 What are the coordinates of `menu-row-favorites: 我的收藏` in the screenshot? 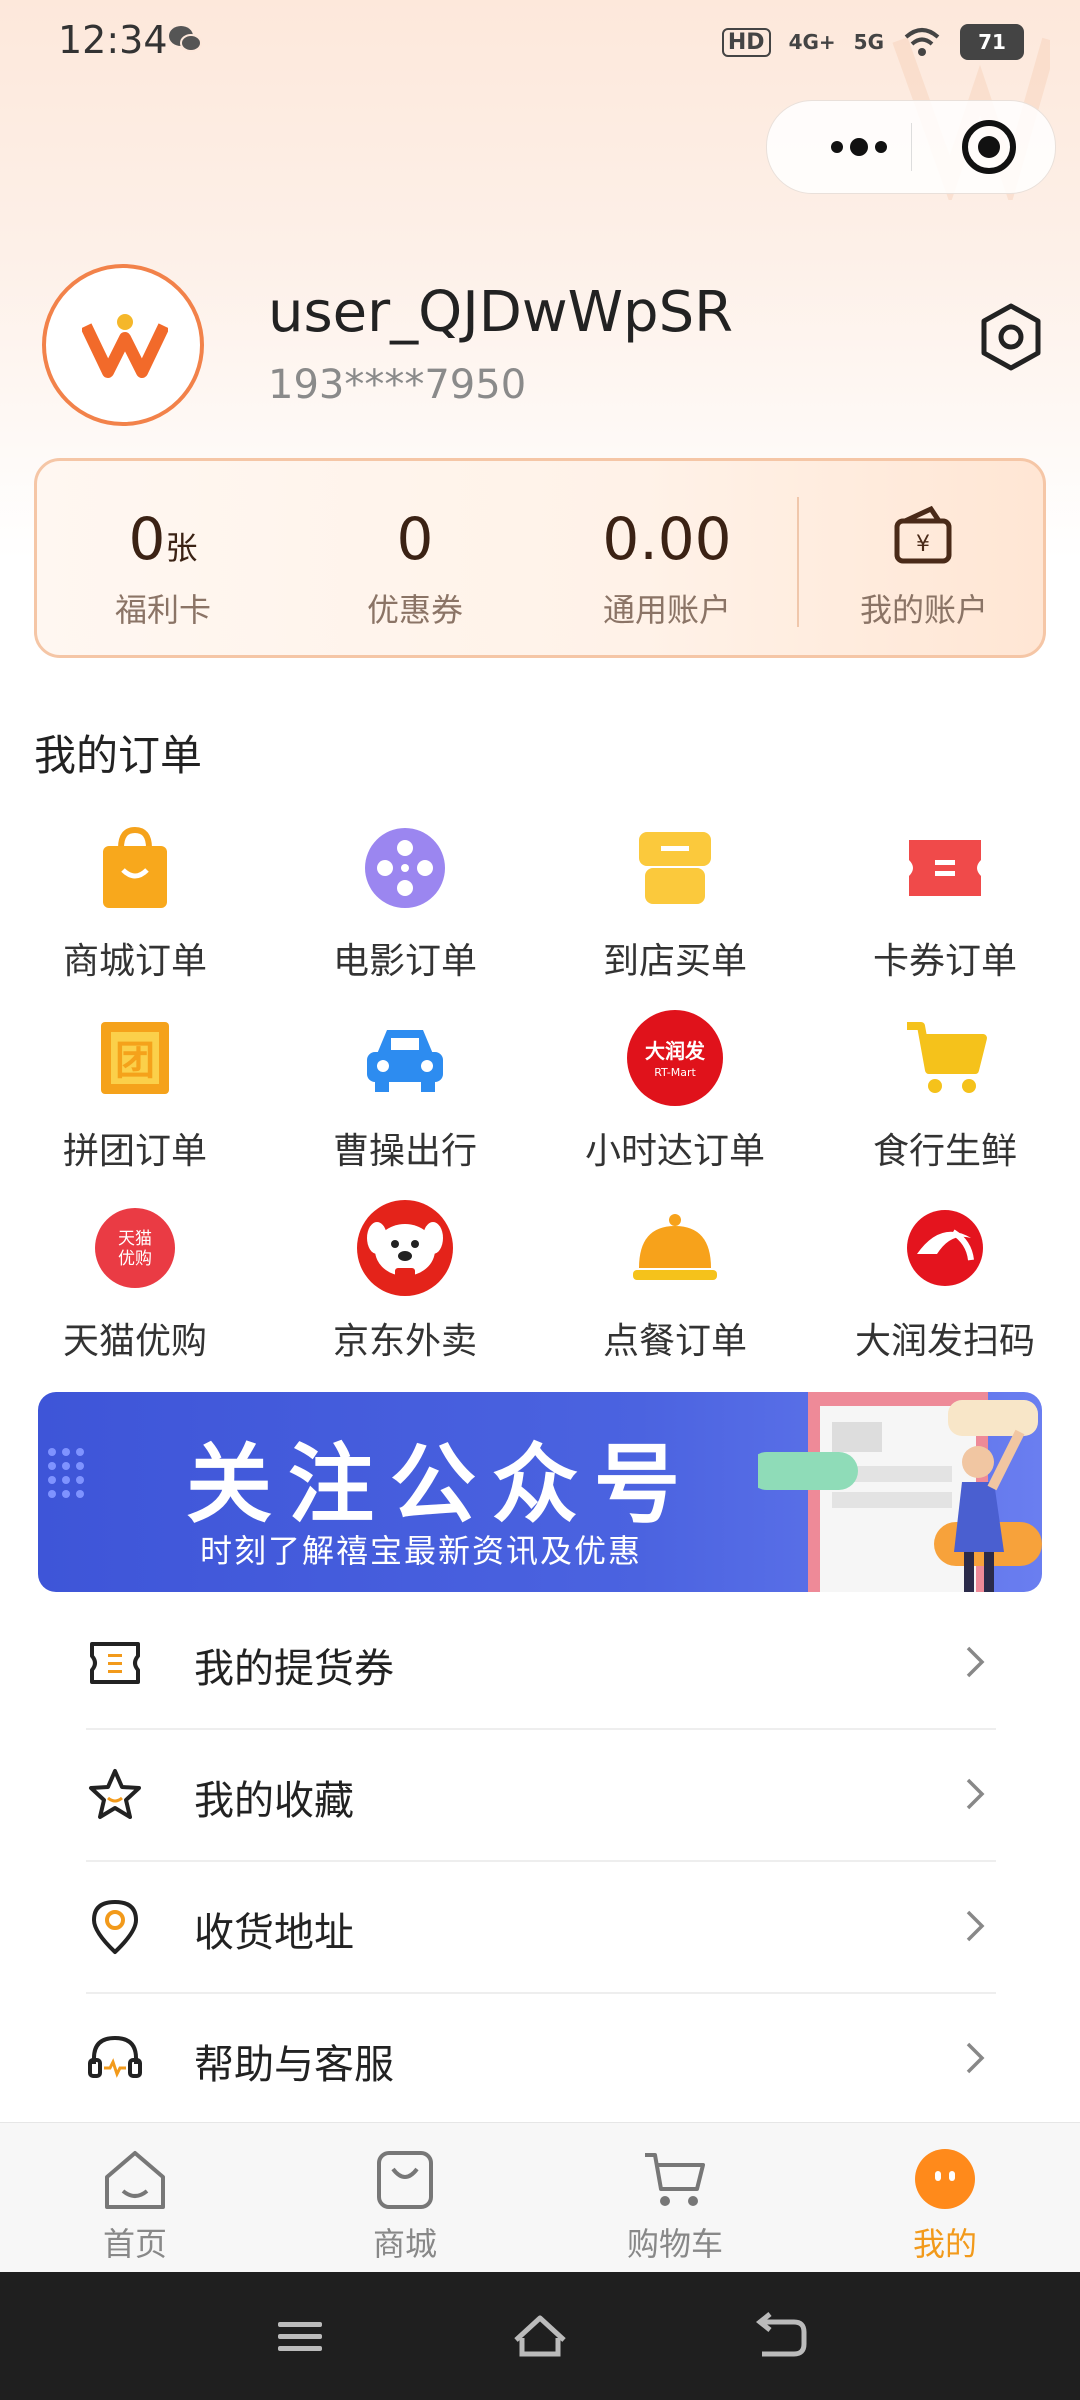 It's located at (541, 1795).